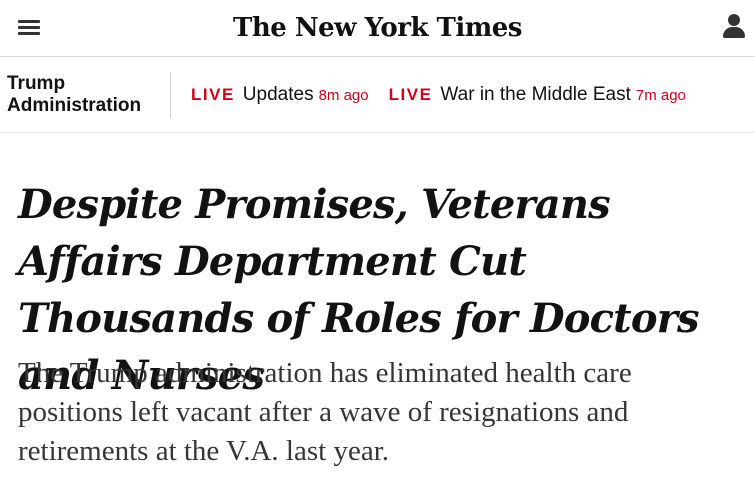 The width and height of the screenshot is (755, 487). What do you see at coordinates (535, 94) in the screenshot?
I see `live-middle-east-title: War in the Middle East` at bounding box center [535, 94].